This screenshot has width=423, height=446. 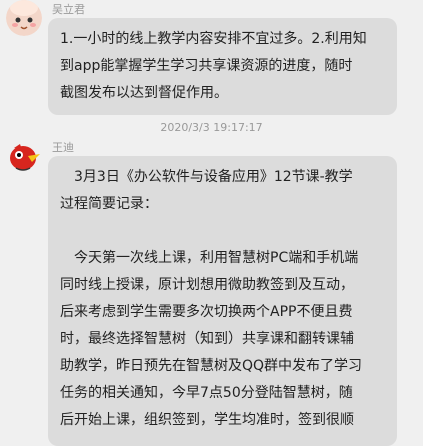 I want to click on message-line: 截图发布以达到督促作用。, so click(x=144, y=93).